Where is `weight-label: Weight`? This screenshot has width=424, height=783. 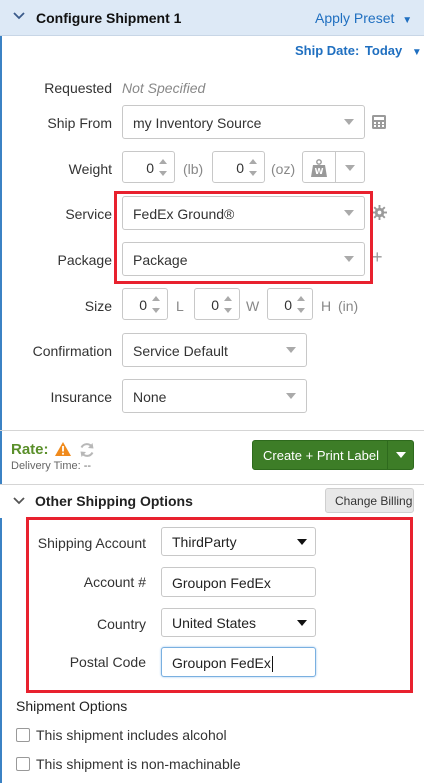
weight-label: Weight is located at coordinates (90, 169).